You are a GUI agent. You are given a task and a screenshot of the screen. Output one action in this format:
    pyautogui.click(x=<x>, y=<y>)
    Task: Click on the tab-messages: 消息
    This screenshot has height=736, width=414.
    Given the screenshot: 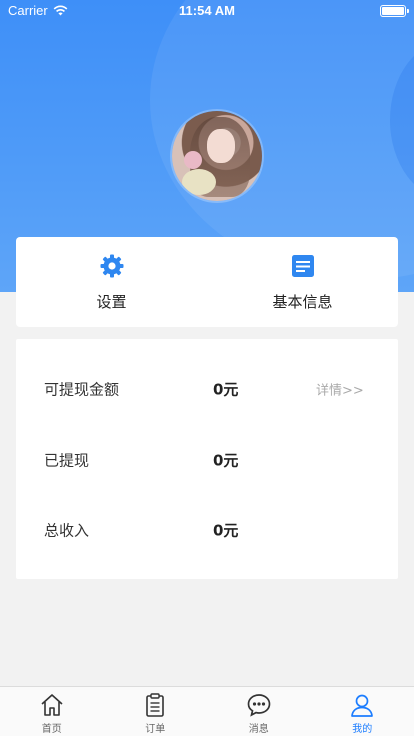 What is the action you would take?
    pyautogui.click(x=259, y=711)
    